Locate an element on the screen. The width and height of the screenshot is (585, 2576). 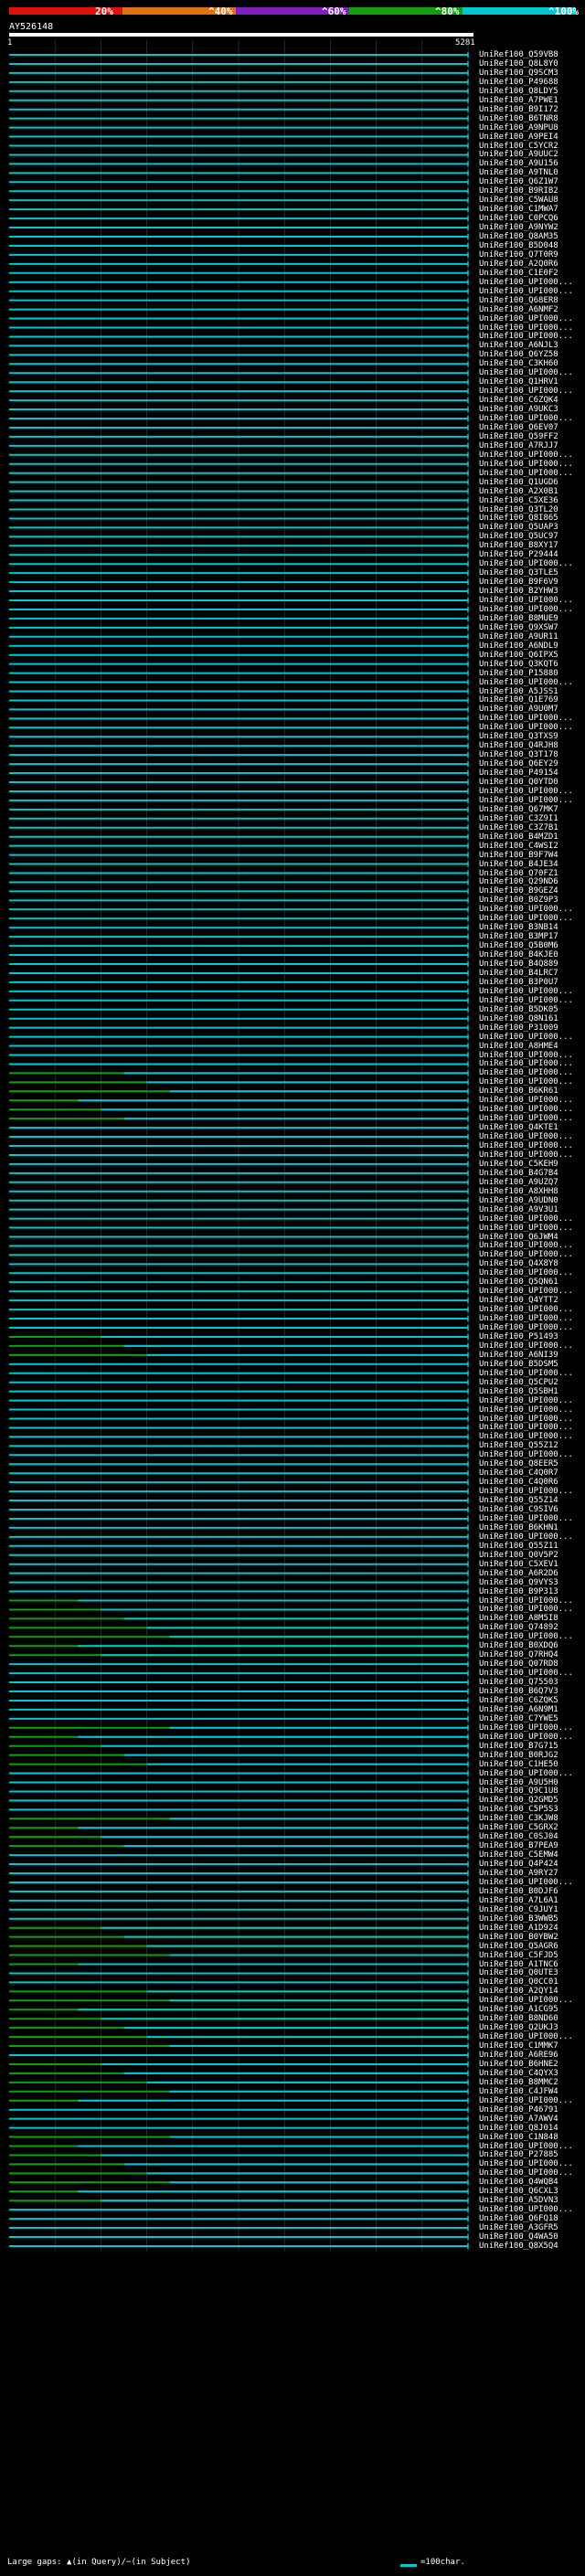
hit-label: UniRef100_B0DJF6 is located at coordinates (532, 1891).